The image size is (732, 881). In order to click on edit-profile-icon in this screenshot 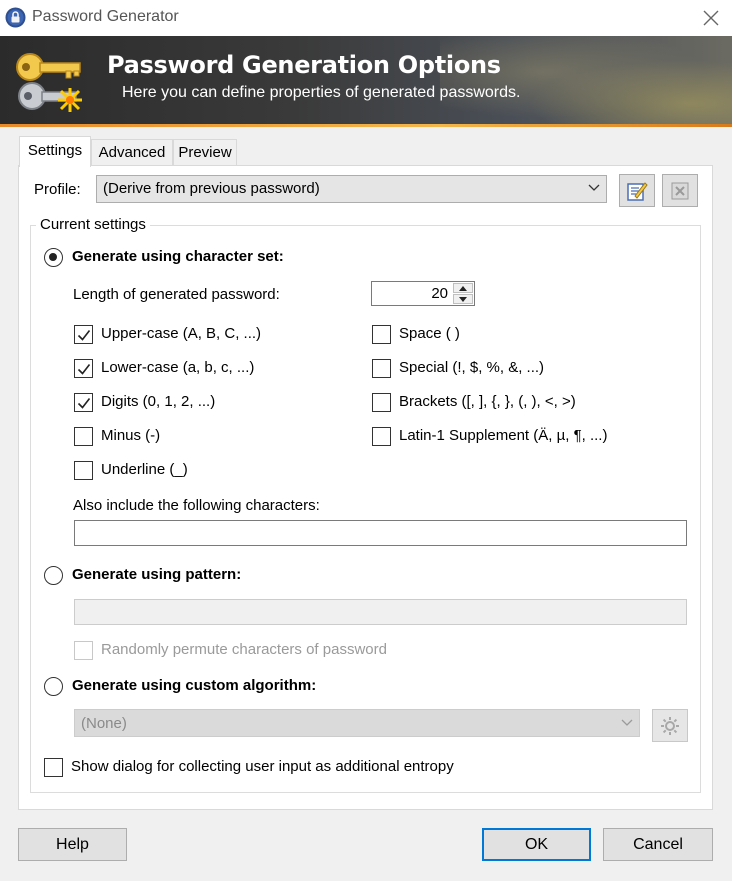, I will do `click(637, 191)`.